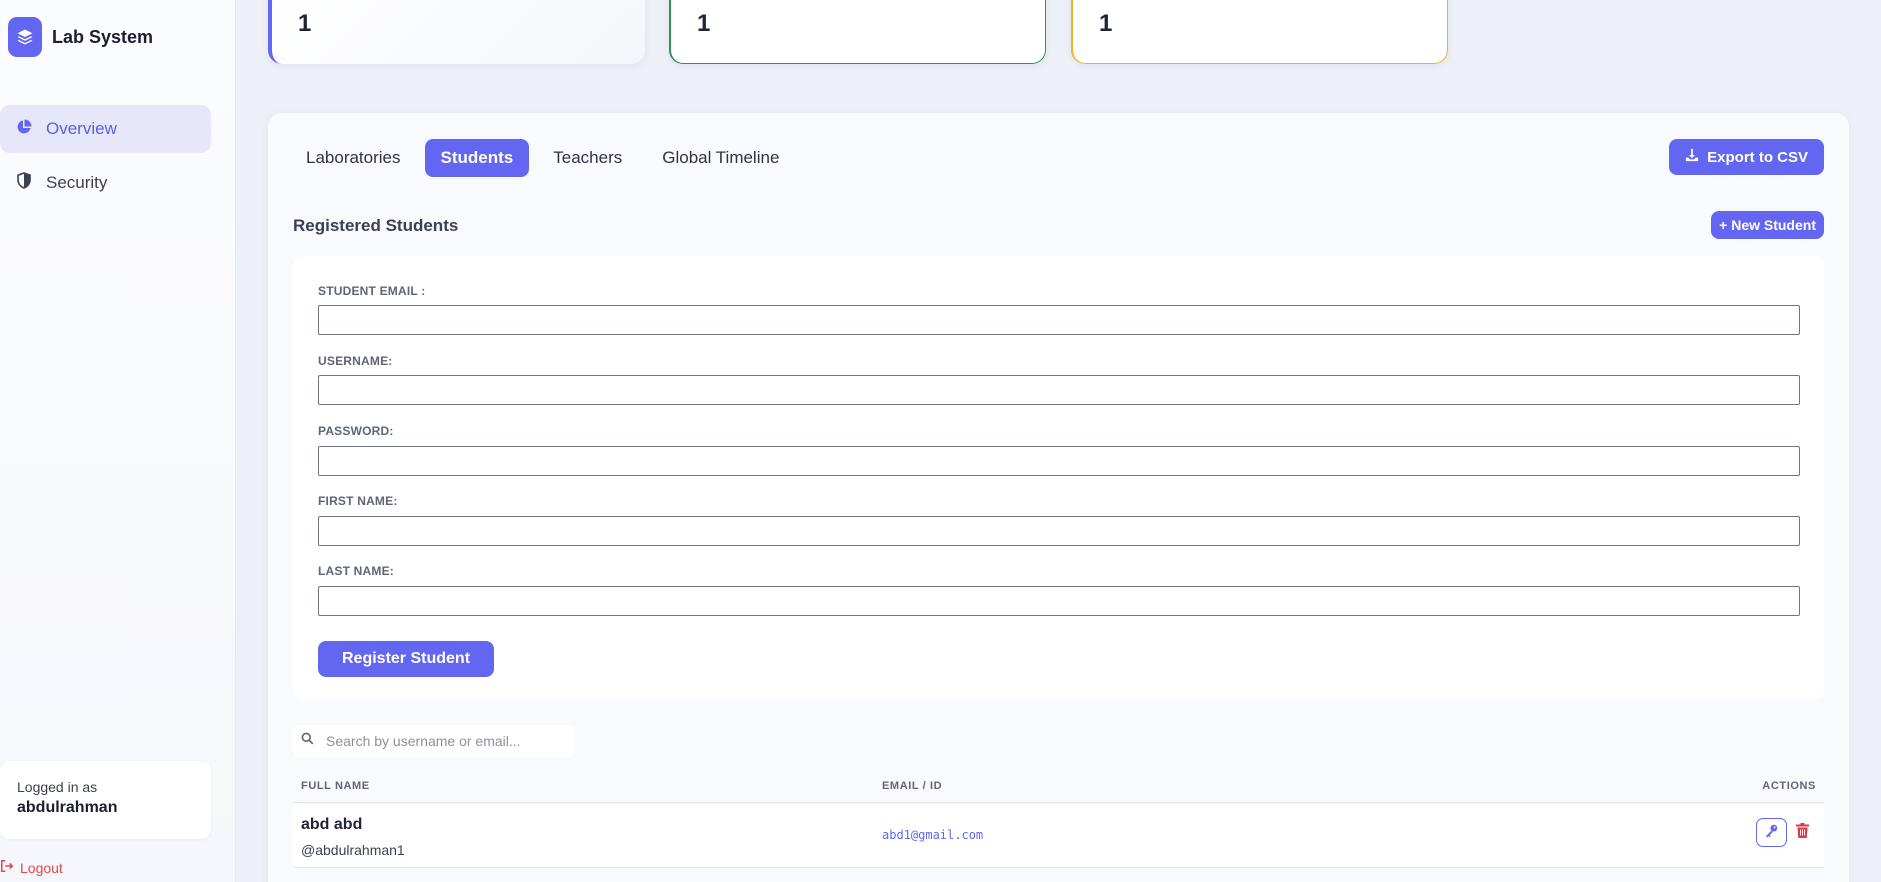  What do you see at coordinates (356, 431) in the screenshot?
I see `password-label: PASSWORD:` at bounding box center [356, 431].